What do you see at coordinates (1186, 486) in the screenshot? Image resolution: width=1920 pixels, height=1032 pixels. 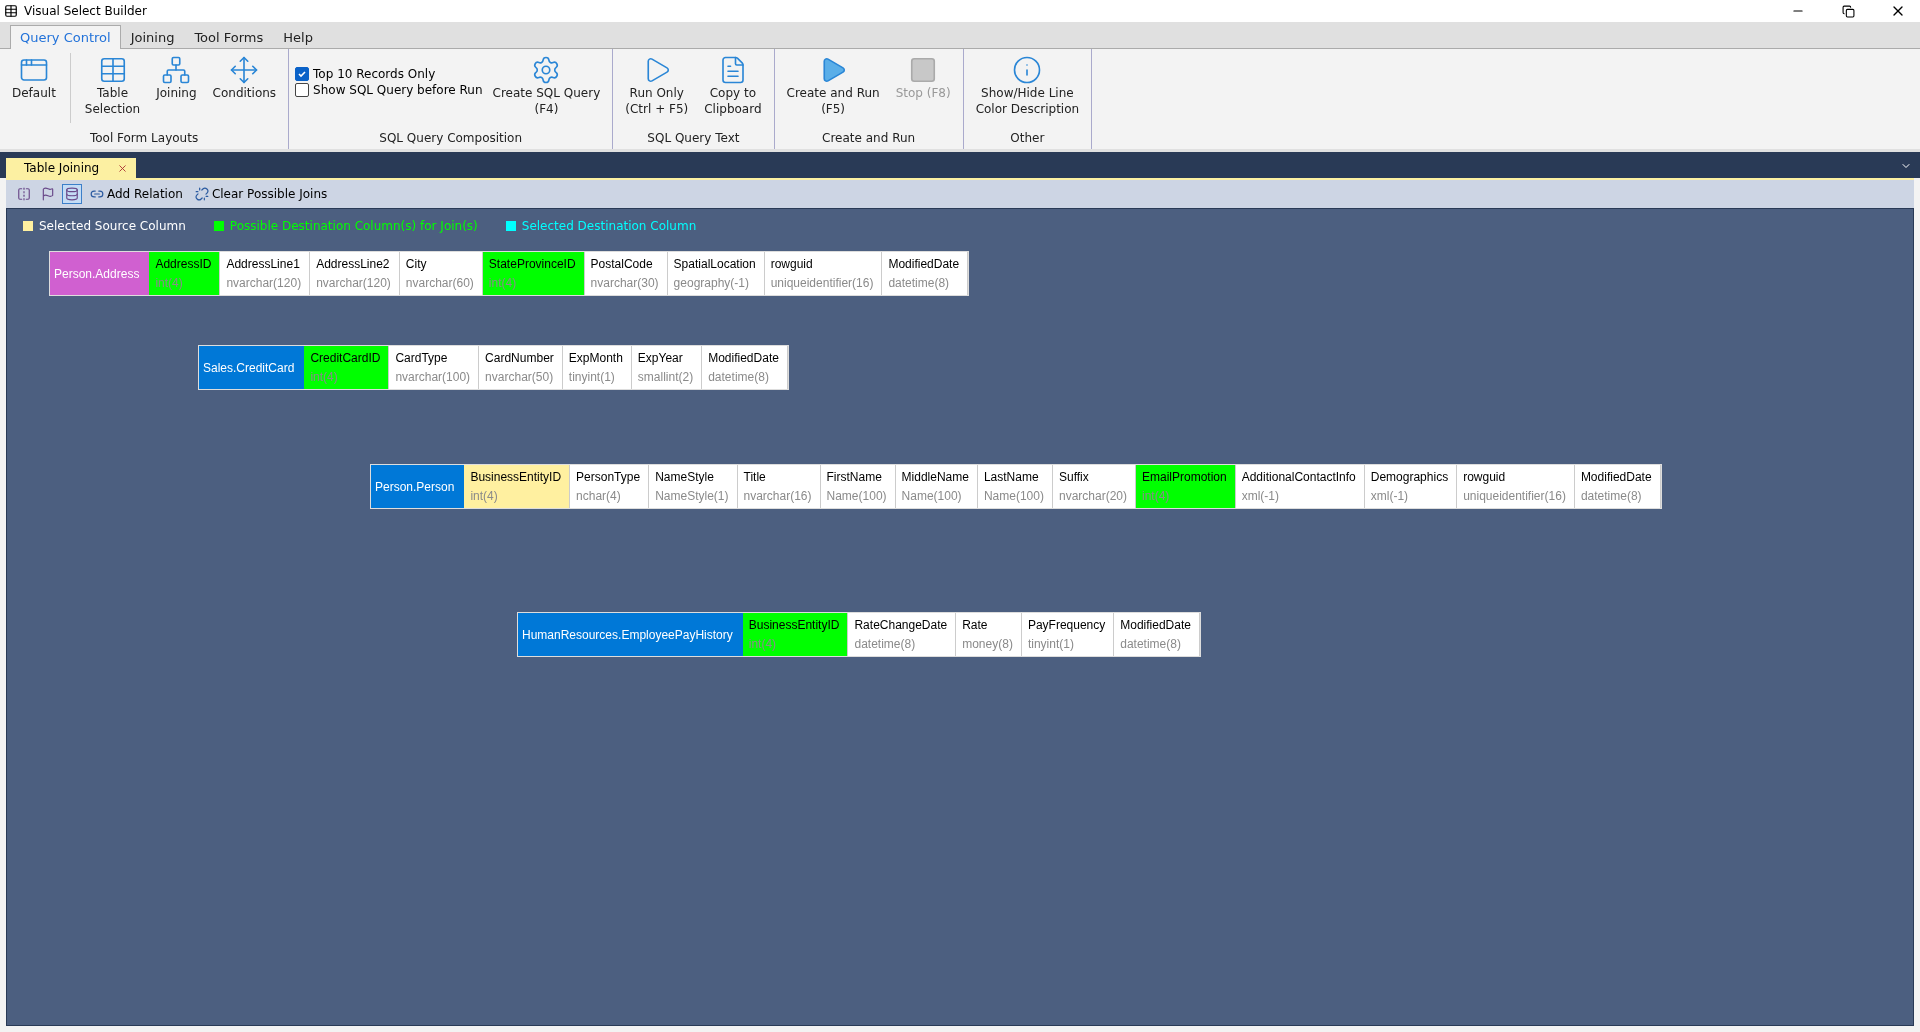 I see `column-cell: EmailPromotion int(4)` at bounding box center [1186, 486].